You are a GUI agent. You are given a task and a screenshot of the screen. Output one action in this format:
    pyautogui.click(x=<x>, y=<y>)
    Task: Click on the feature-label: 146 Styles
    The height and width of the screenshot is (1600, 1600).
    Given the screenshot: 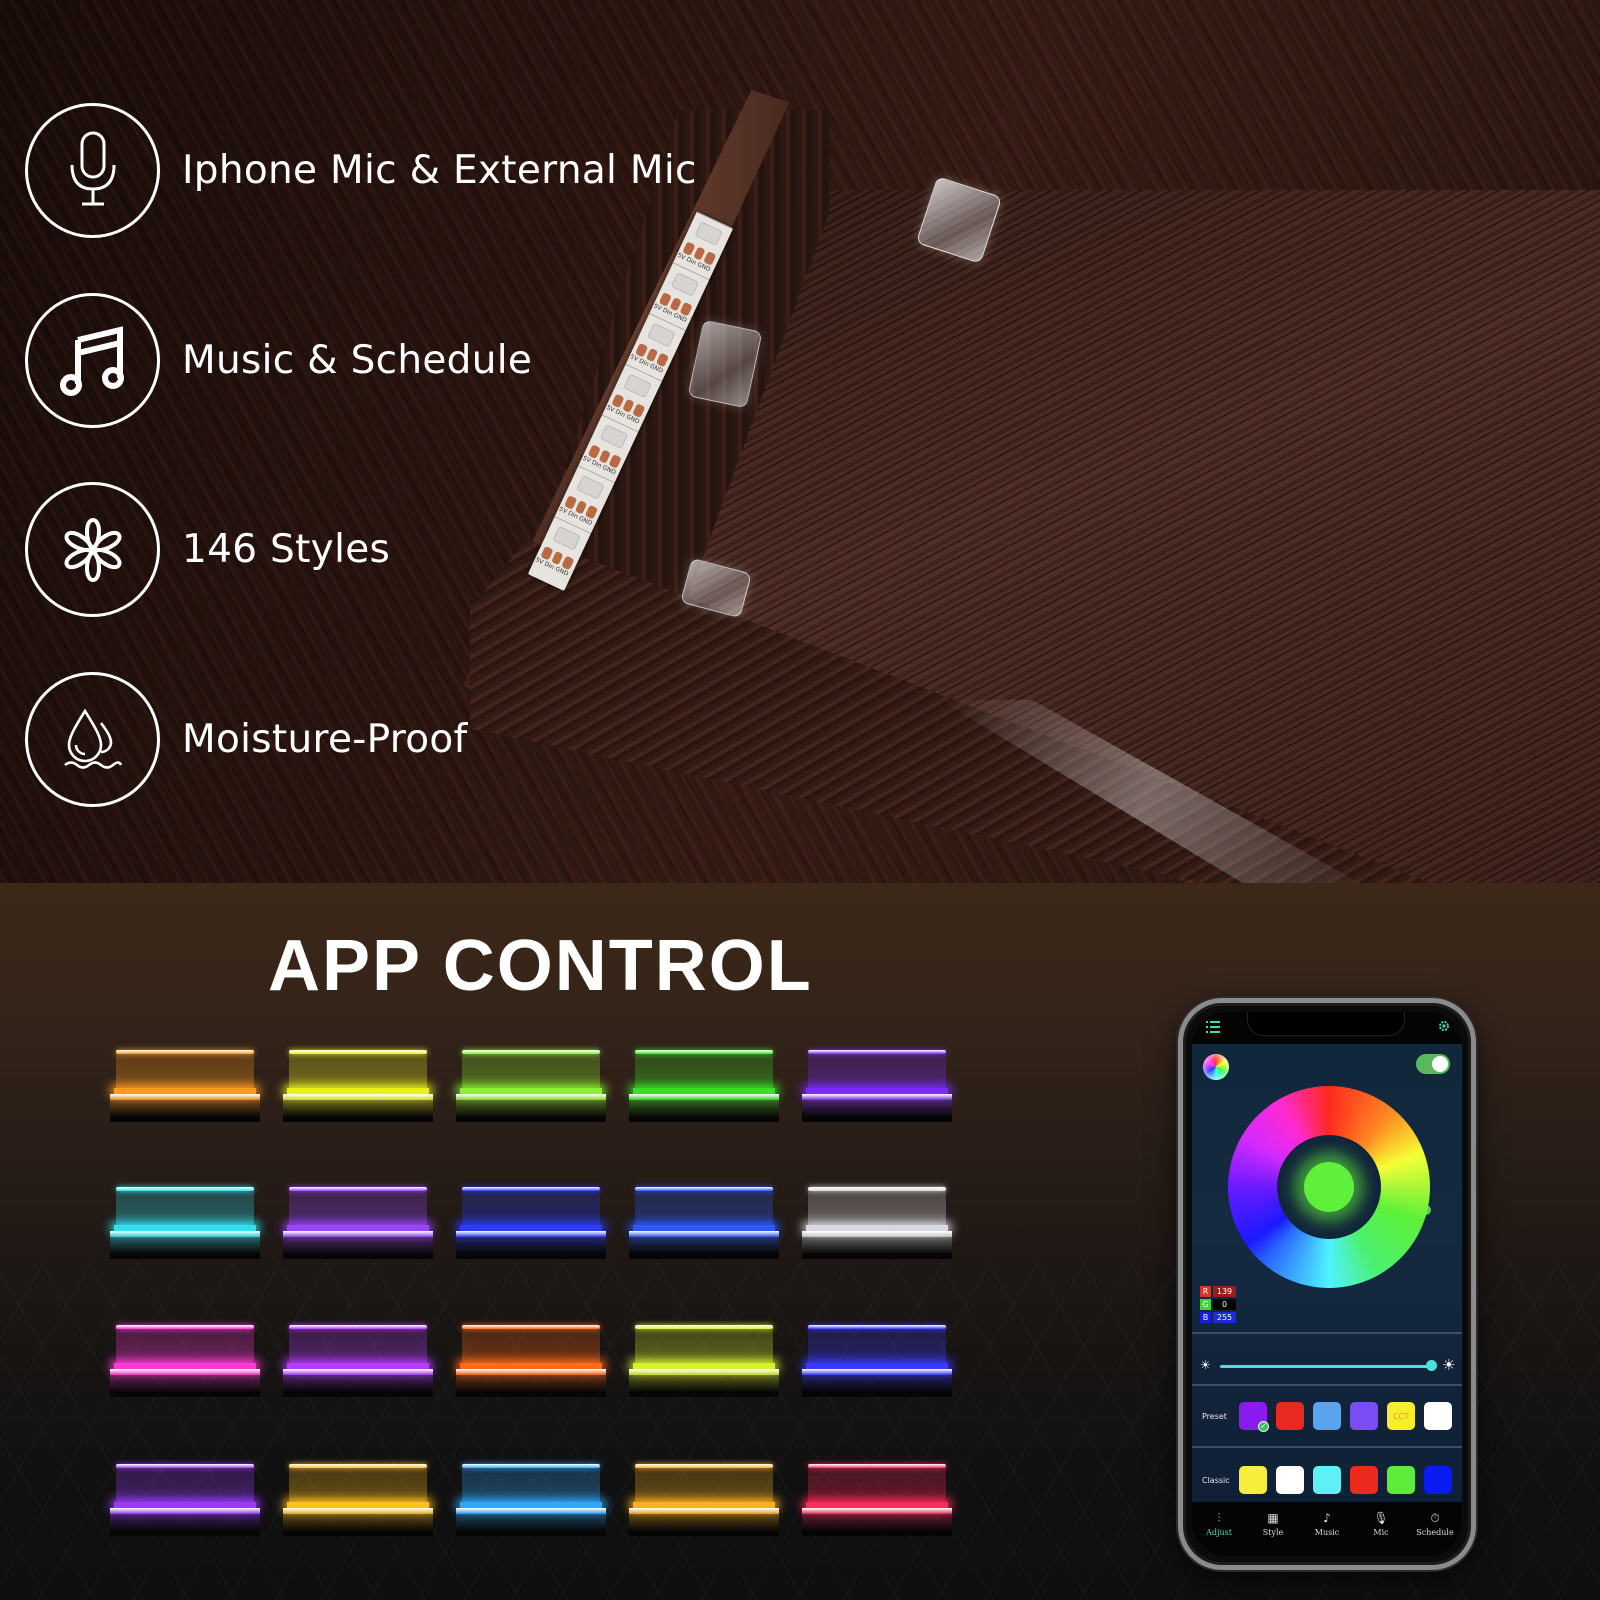 What is the action you would take?
    pyautogui.click(x=286, y=549)
    